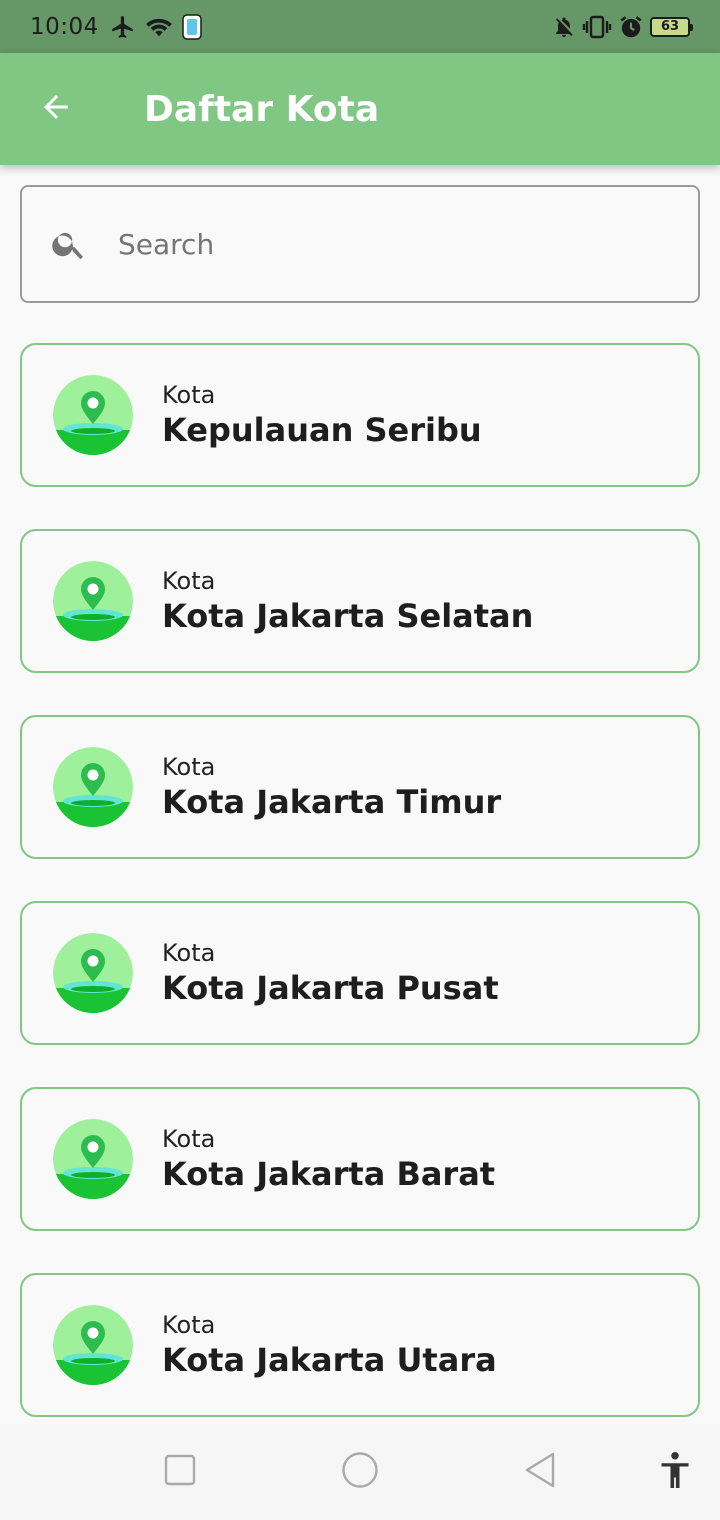 The image size is (720, 1520). What do you see at coordinates (329, 1174) in the screenshot?
I see `city-name: Kota Jakarta Barat` at bounding box center [329, 1174].